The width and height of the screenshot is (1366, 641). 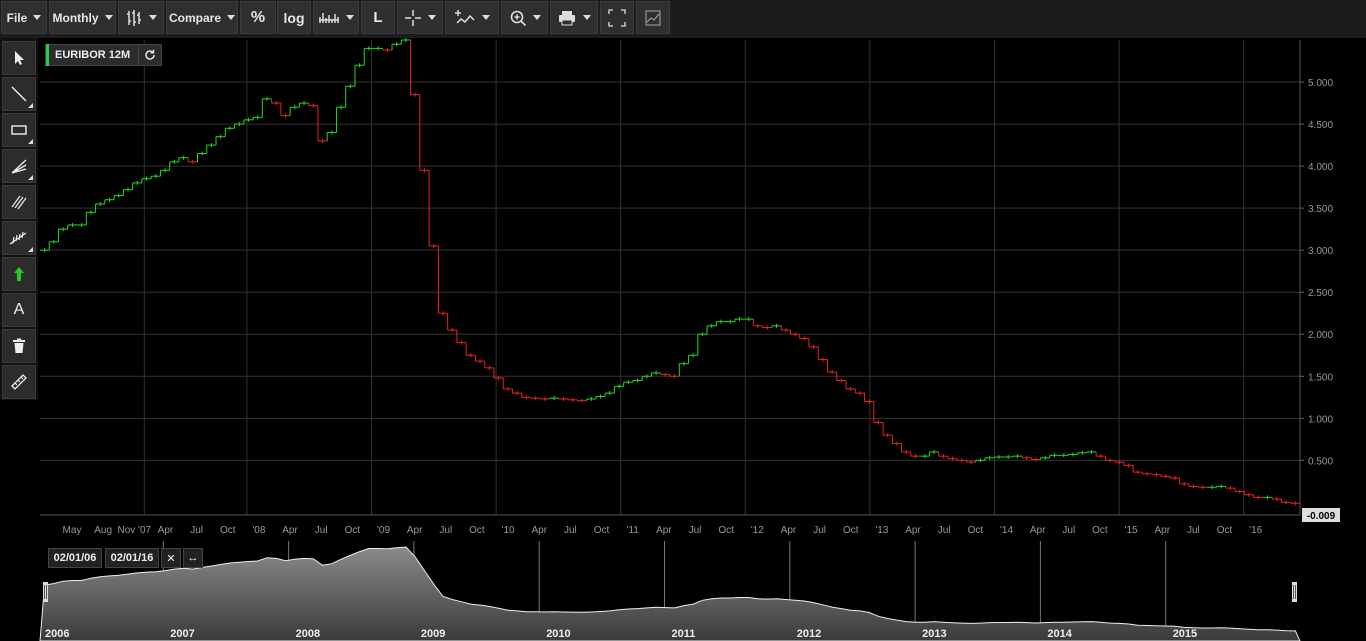 I want to click on navigator-right-handle, so click(x=1294, y=592).